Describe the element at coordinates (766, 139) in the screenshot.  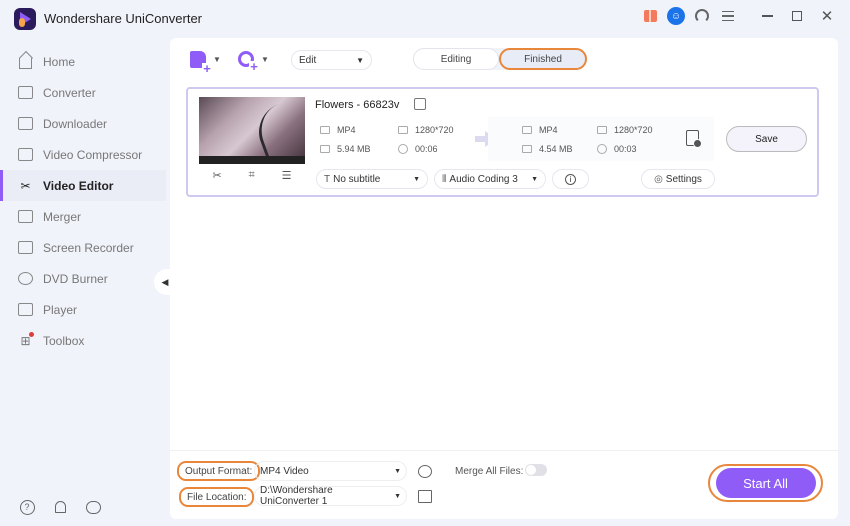
I see `save-button: Save` at that location.